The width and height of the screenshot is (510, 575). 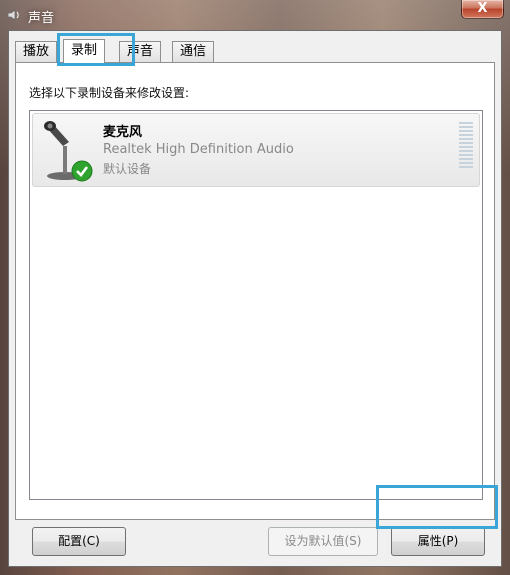 I want to click on list-item: 麦克风 Realtek High Definition Audio 默认设备, so click(x=256, y=150).